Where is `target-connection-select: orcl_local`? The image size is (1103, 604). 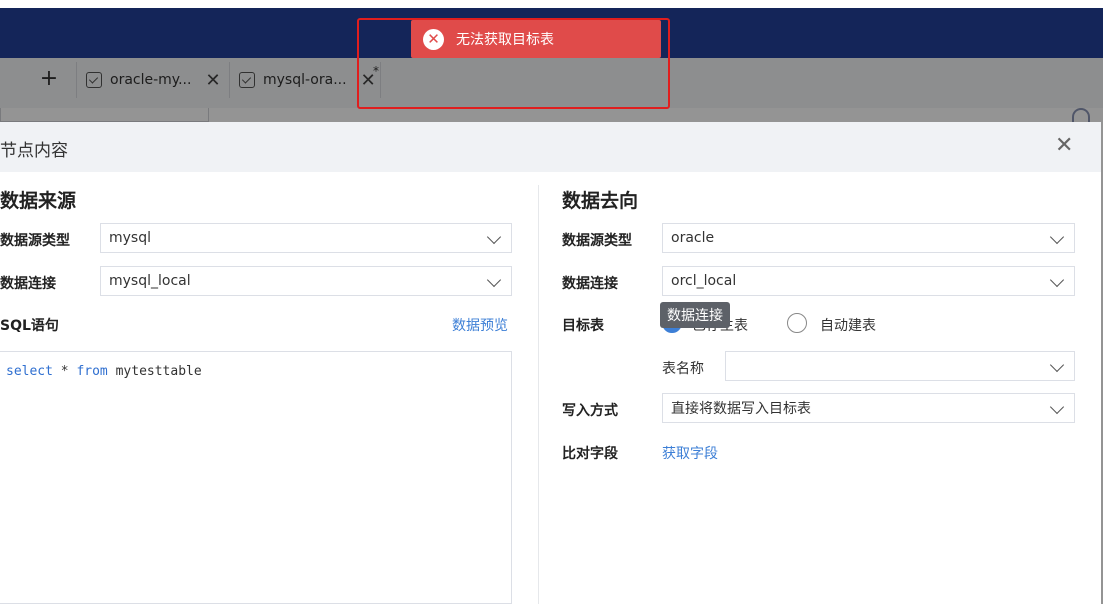 target-connection-select: orcl_local is located at coordinates (868, 281).